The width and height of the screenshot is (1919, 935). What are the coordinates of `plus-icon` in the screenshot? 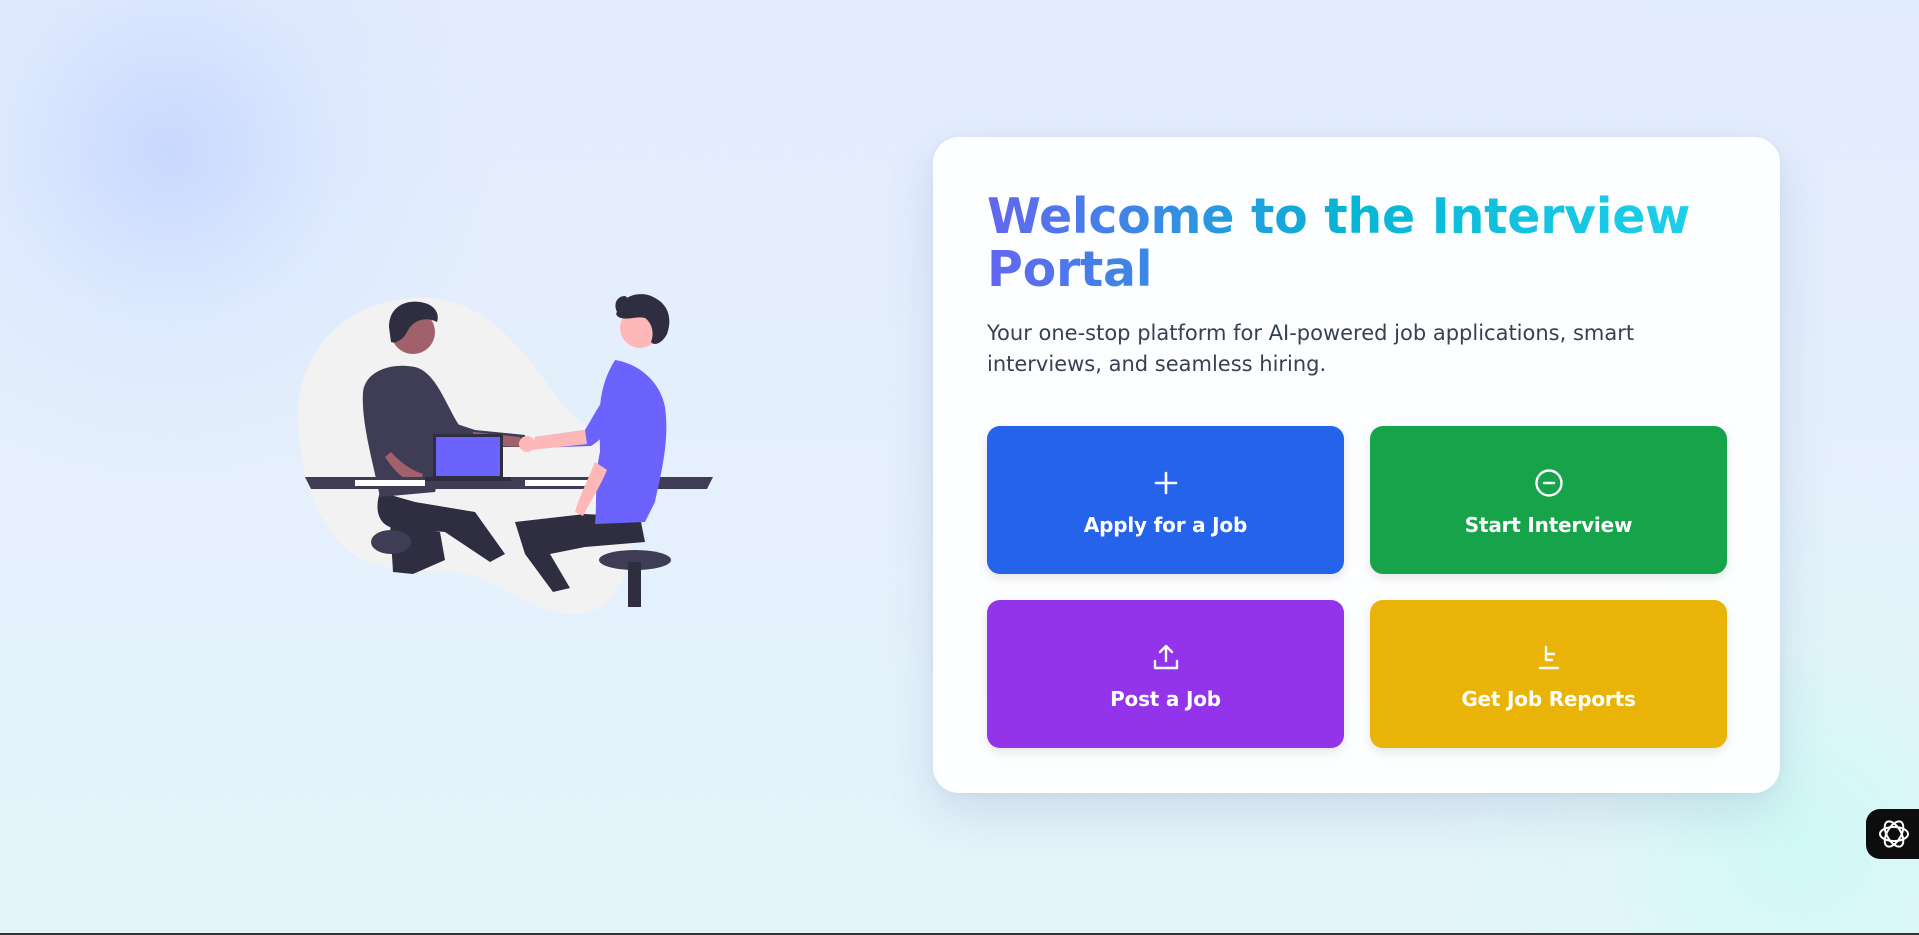 It's located at (1165, 483).